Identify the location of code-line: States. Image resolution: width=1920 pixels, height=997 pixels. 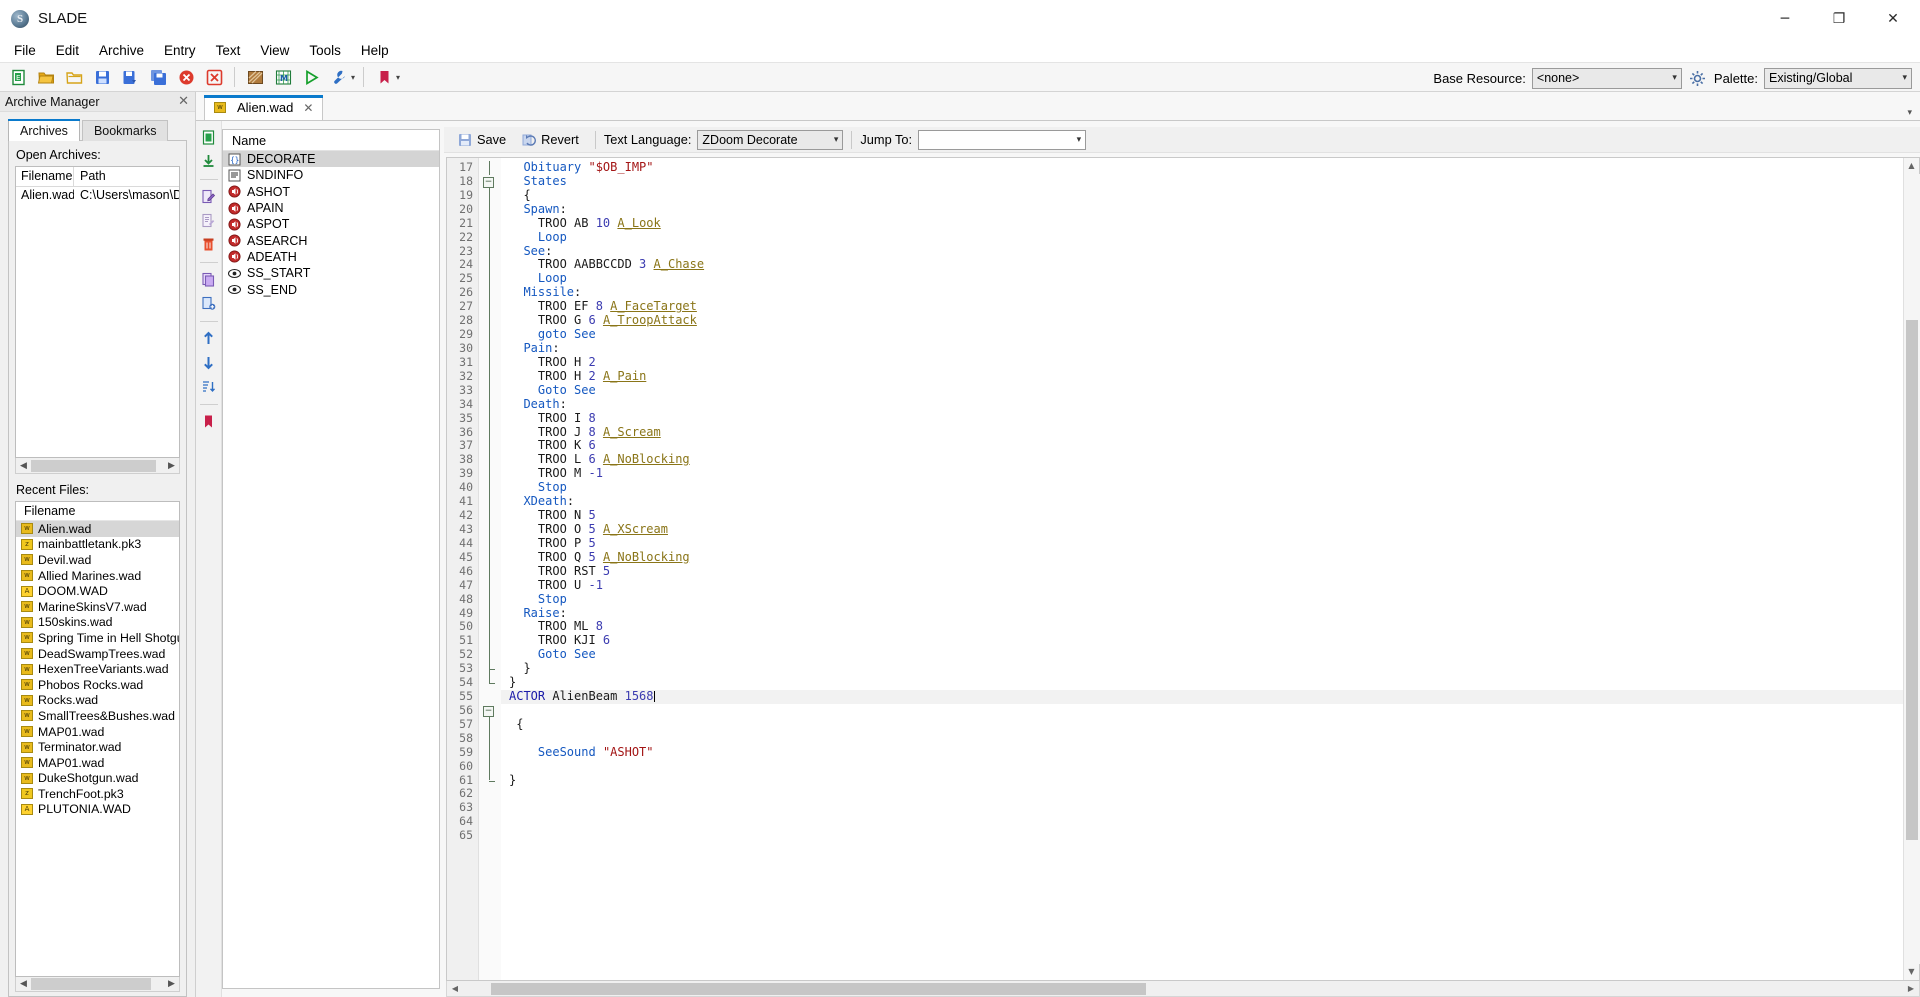
(1202, 181).